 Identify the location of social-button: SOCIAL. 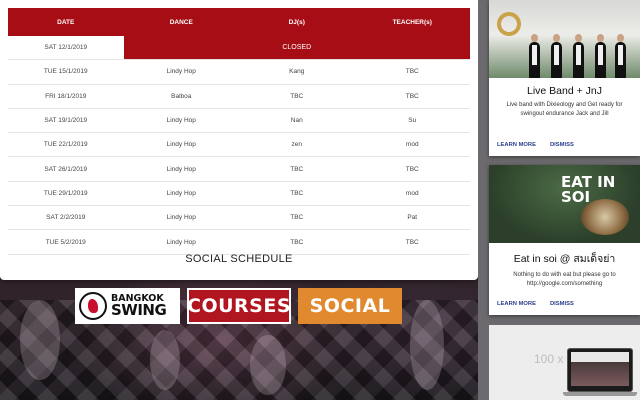
(350, 306).